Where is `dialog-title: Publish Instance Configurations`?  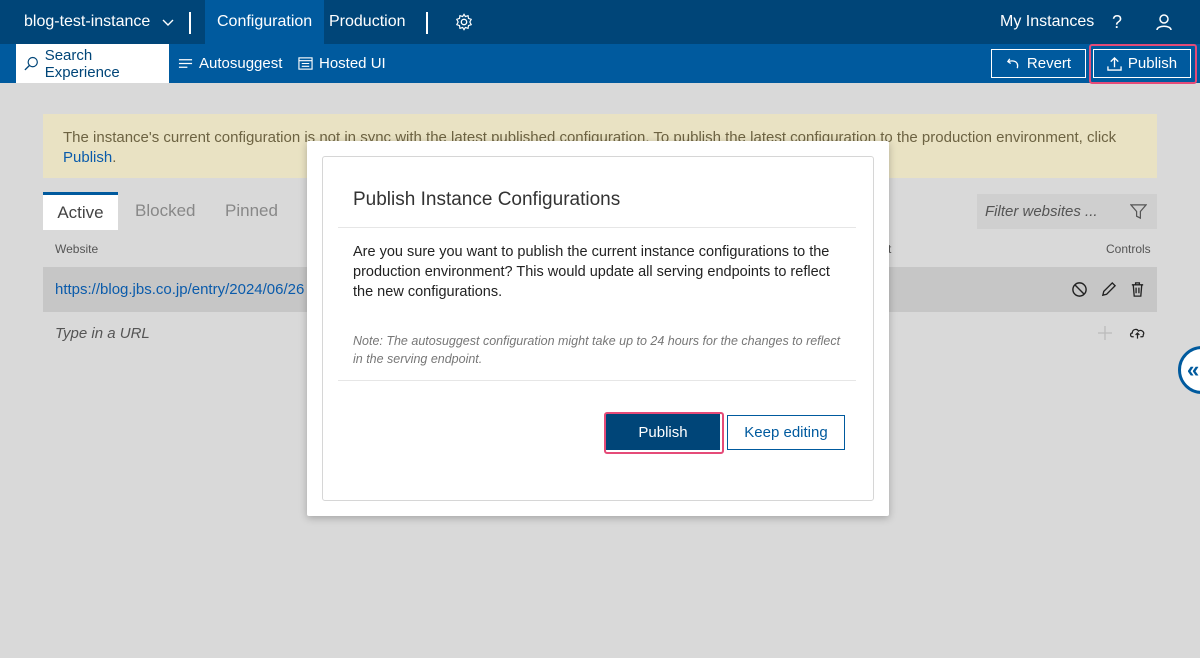 dialog-title: Publish Instance Configurations is located at coordinates (487, 199).